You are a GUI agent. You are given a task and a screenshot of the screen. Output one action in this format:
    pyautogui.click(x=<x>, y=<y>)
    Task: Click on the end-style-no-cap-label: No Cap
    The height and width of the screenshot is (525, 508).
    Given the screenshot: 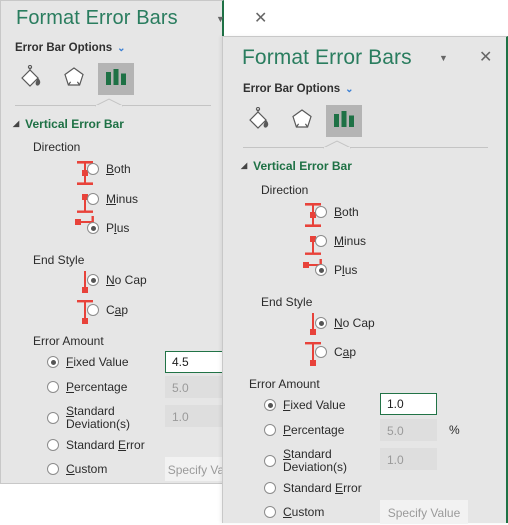 What is the action you would take?
    pyautogui.click(x=354, y=323)
    